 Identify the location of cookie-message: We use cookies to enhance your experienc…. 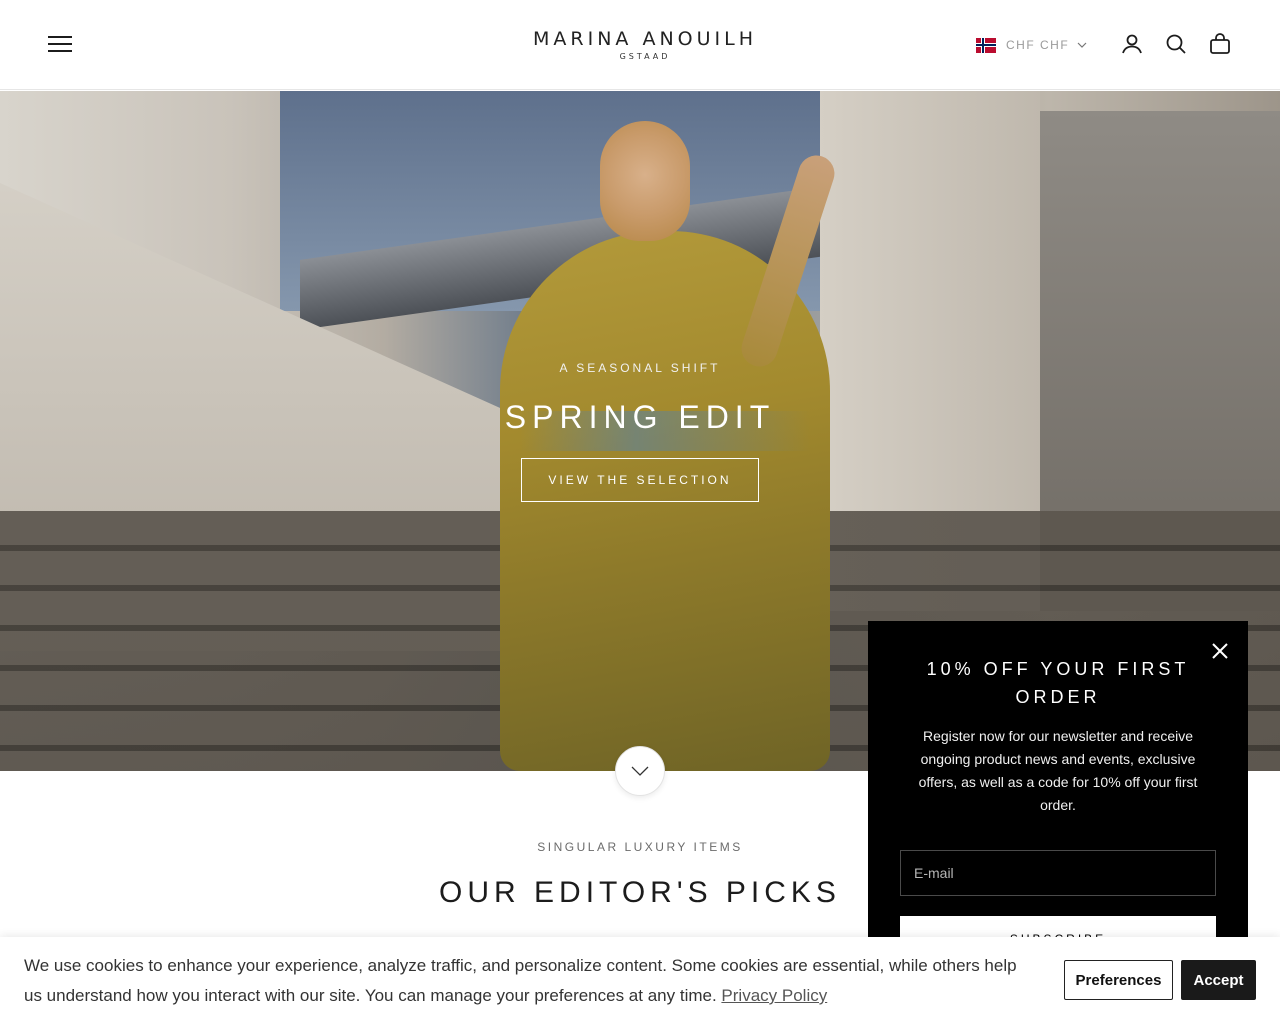
(529, 981).